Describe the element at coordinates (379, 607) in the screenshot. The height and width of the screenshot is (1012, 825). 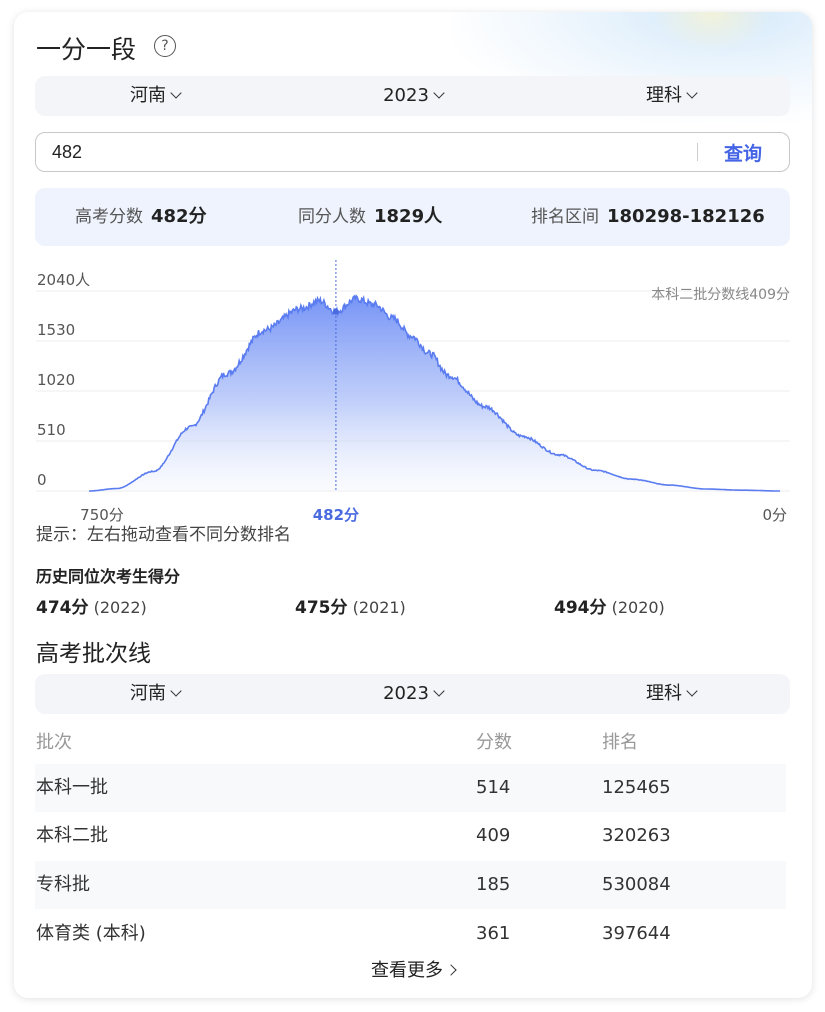
I see `history-year: (2021)` at that location.